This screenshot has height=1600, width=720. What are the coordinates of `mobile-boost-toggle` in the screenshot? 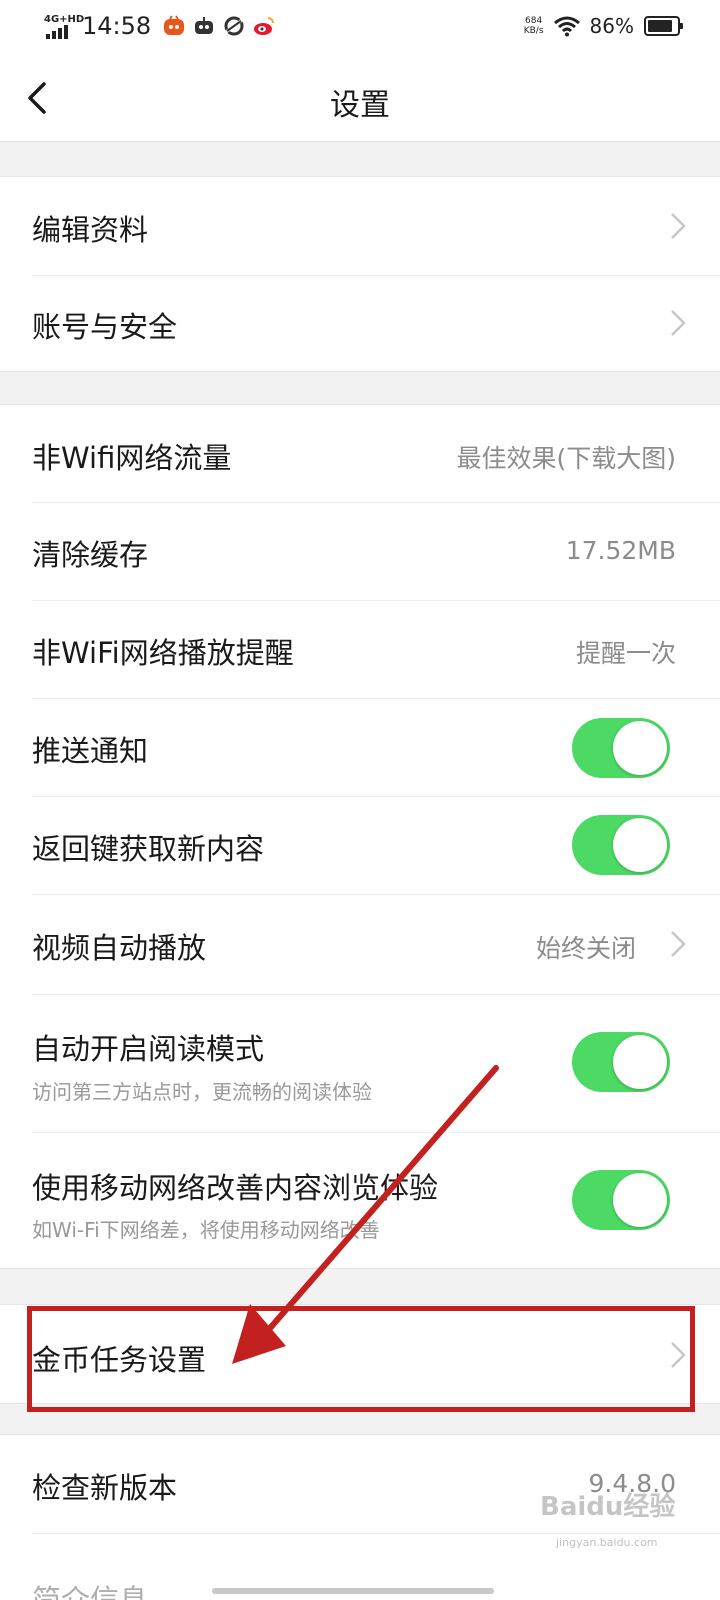 It's located at (621, 1200).